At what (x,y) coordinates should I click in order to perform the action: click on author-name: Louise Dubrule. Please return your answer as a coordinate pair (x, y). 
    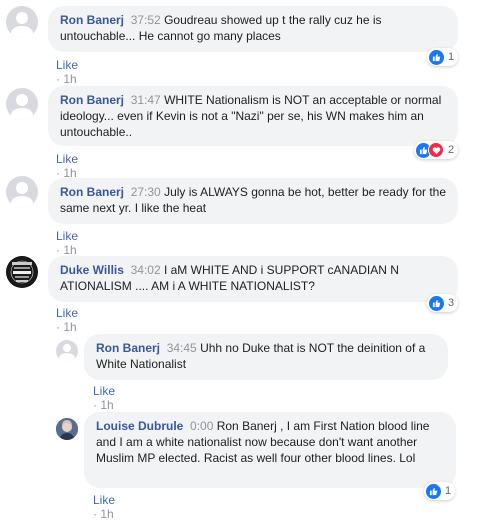
    Looking at the image, I should click on (139, 426).